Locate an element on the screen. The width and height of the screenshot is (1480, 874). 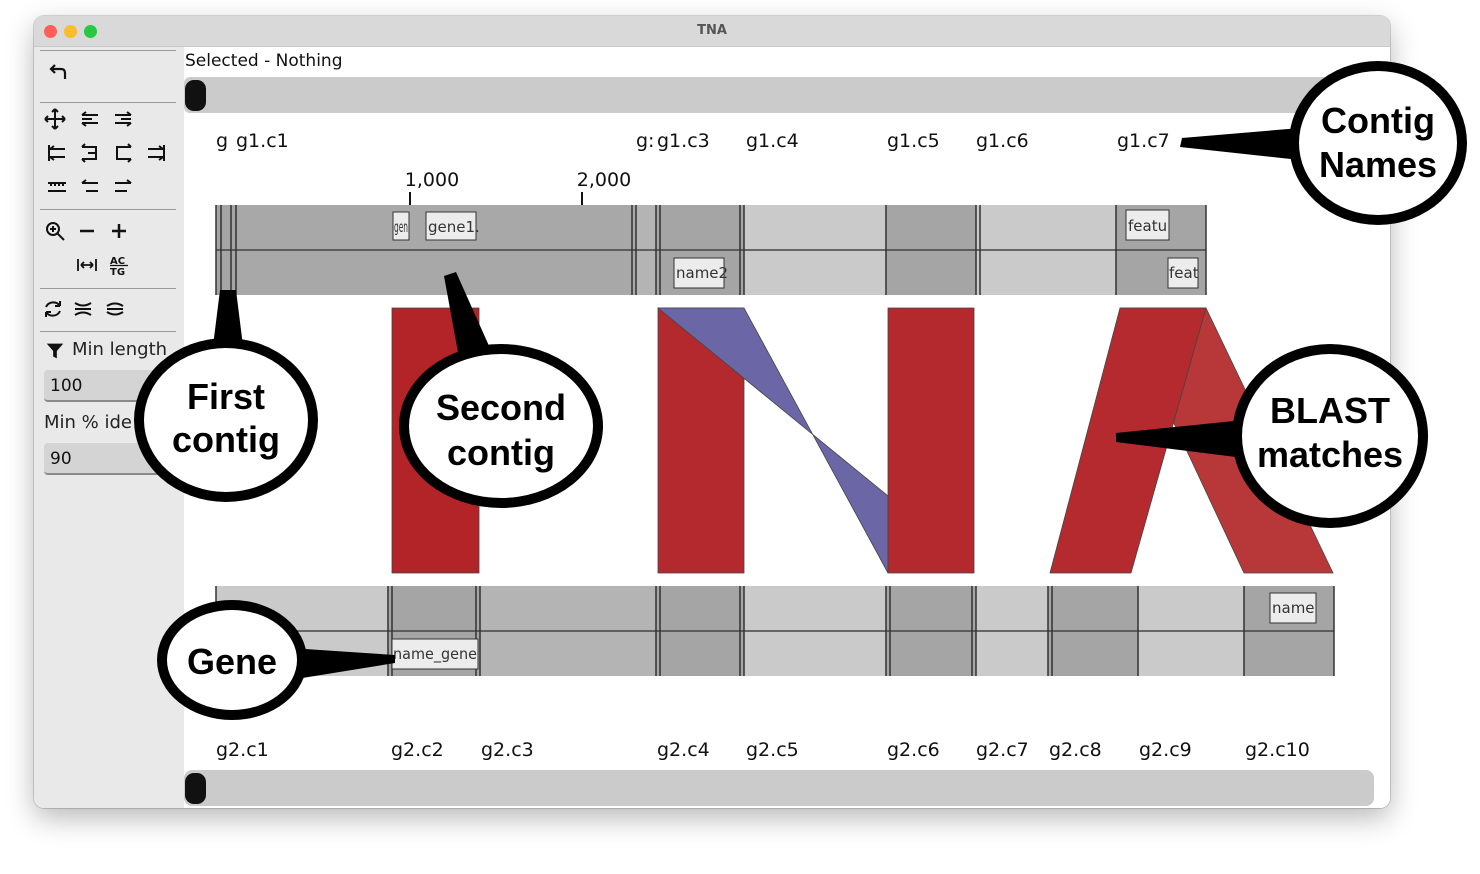
g1-contig-name: g1.c4 is located at coordinates (772, 141).